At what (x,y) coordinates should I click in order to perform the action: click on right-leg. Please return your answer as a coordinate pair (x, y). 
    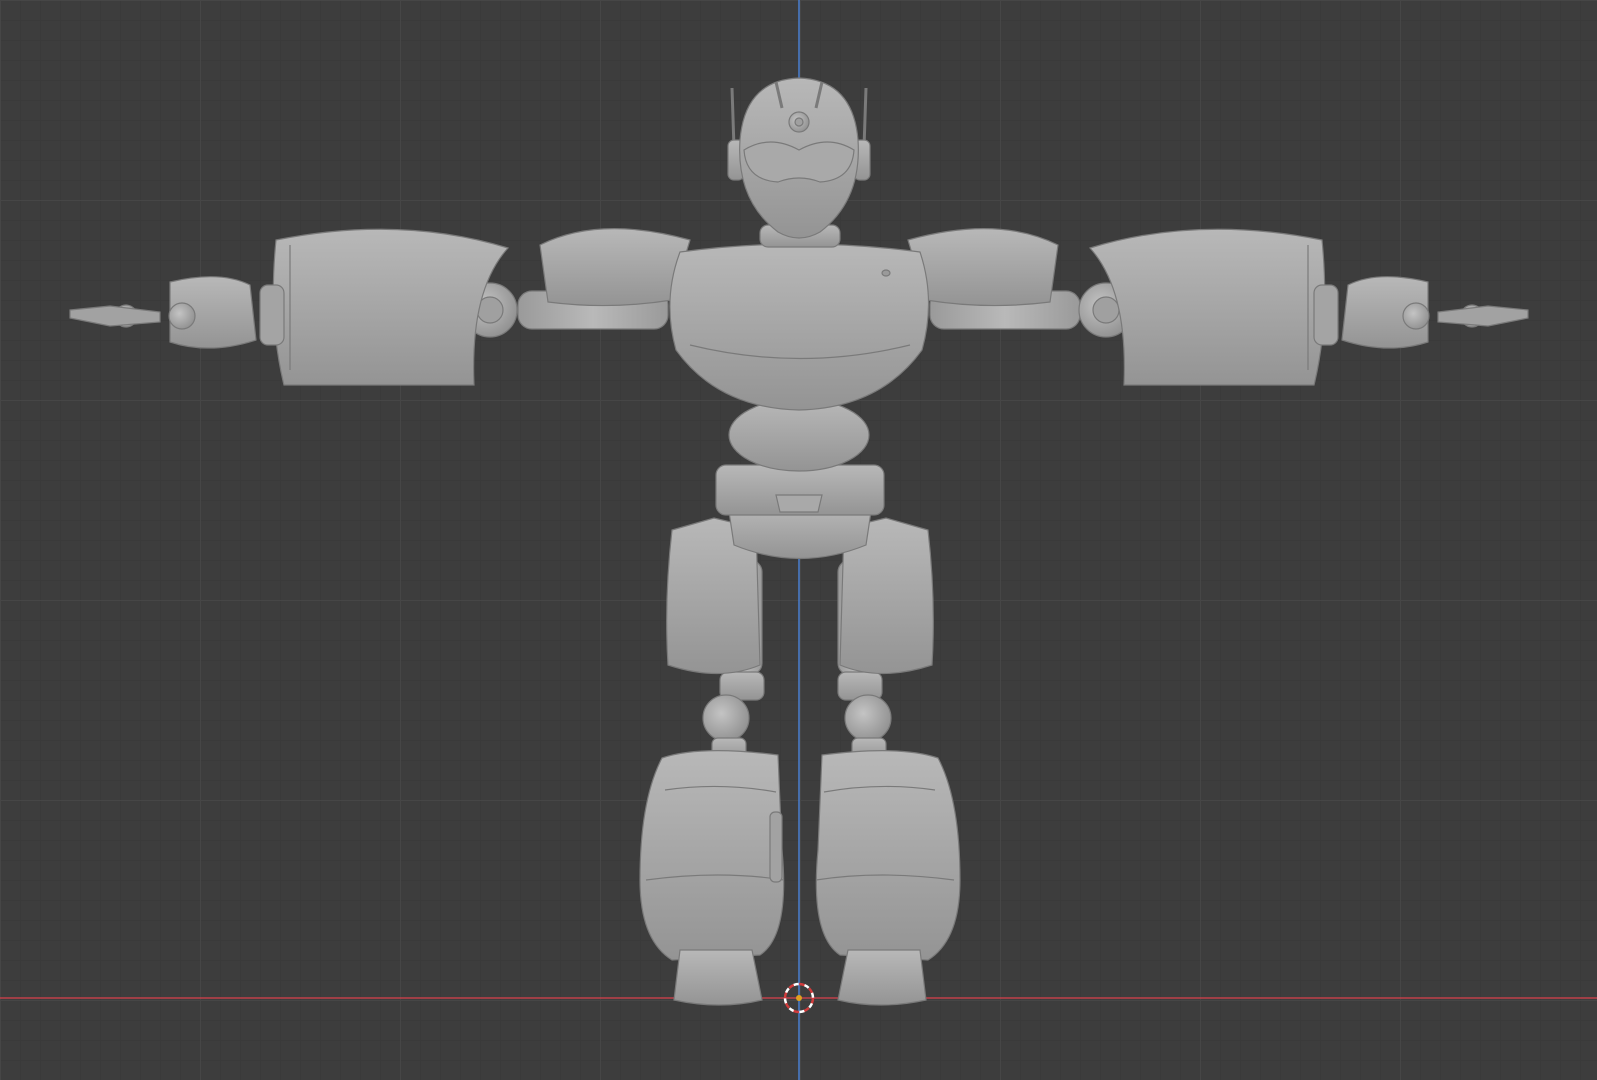
    Looking at the image, I should click on (888, 761).